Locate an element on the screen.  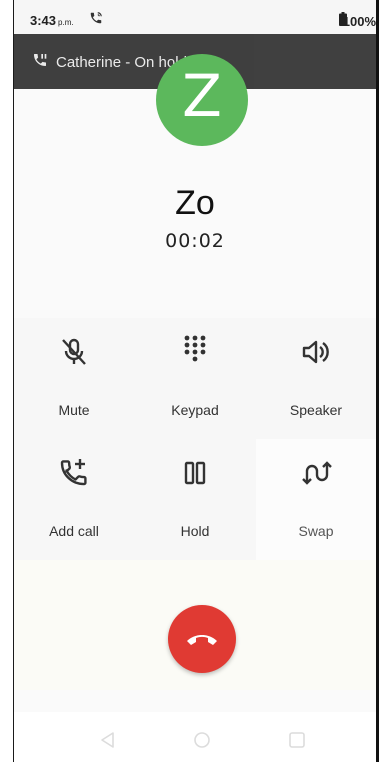
add-call-label: Add call is located at coordinates (74, 531).